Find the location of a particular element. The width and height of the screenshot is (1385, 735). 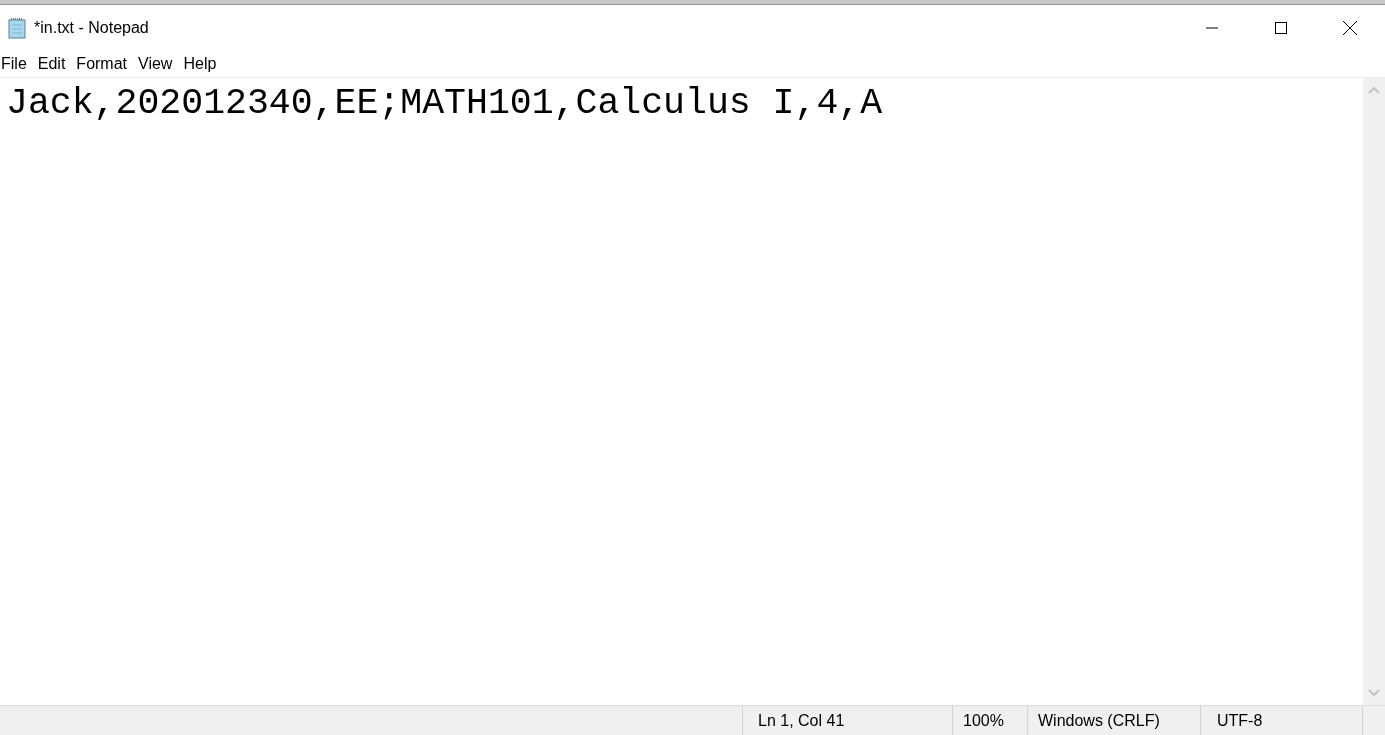

menu-item: Edit is located at coordinates (53, 63).